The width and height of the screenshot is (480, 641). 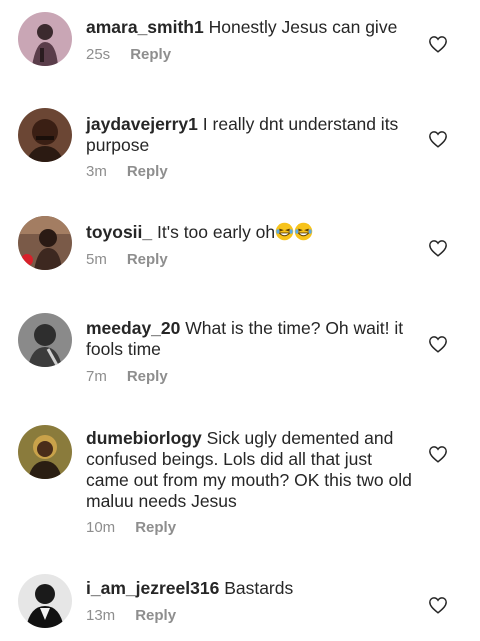 I want to click on comment-meta: 7m Reply, so click(x=127, y=376).